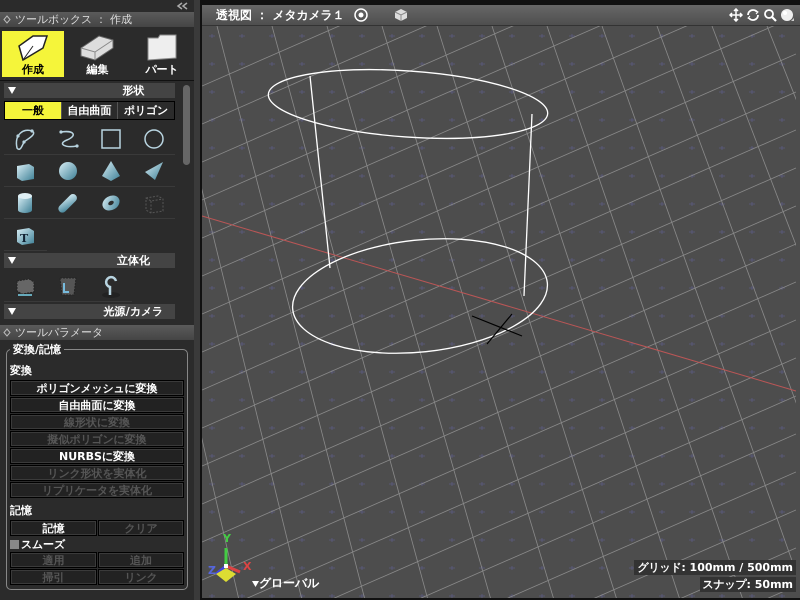  Describe the element at coordinates (89, 90) in the screenshot. I see `section-header: 形状` at that location.